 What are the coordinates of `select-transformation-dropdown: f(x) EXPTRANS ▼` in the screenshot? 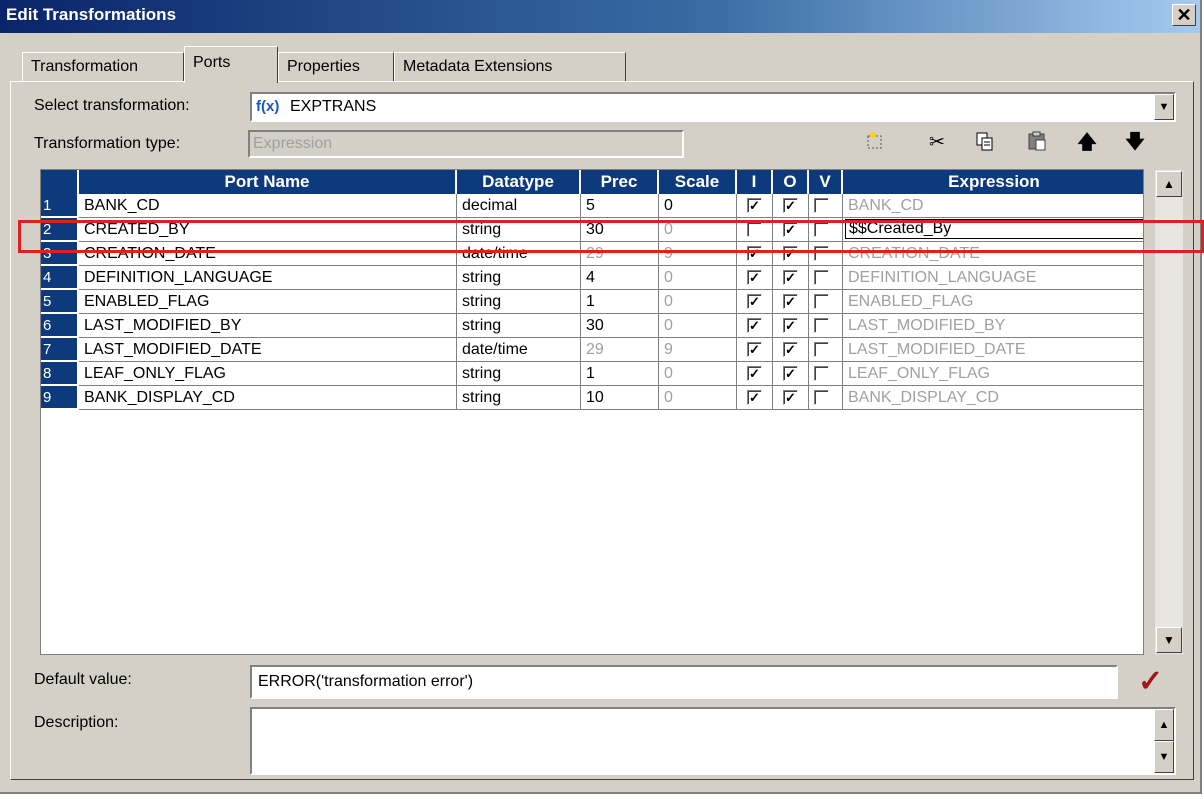 It's located at (713, 107).